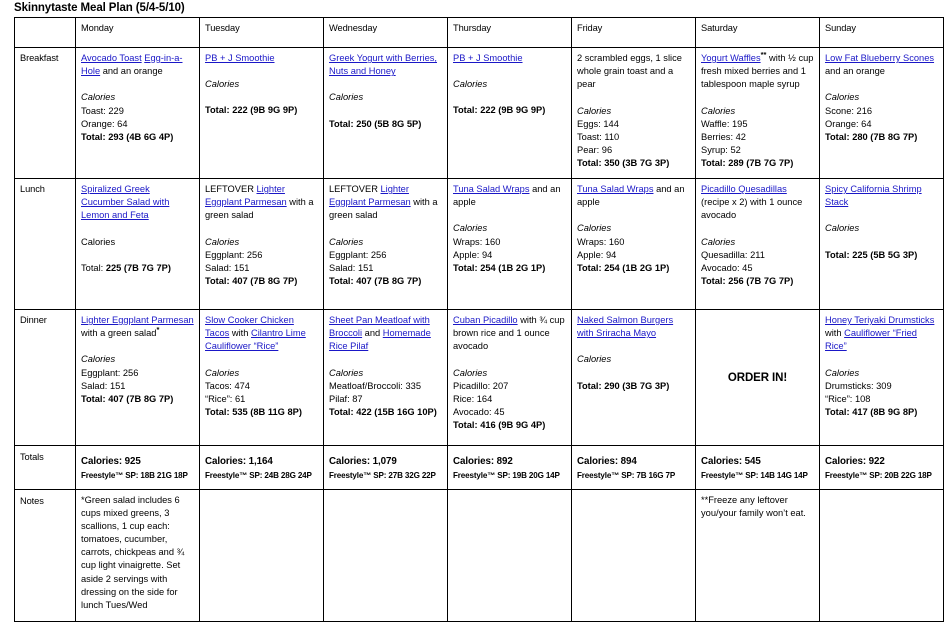  I want to click on recipe-link: Spicy California Shrimp Stack, so click(873, 195).